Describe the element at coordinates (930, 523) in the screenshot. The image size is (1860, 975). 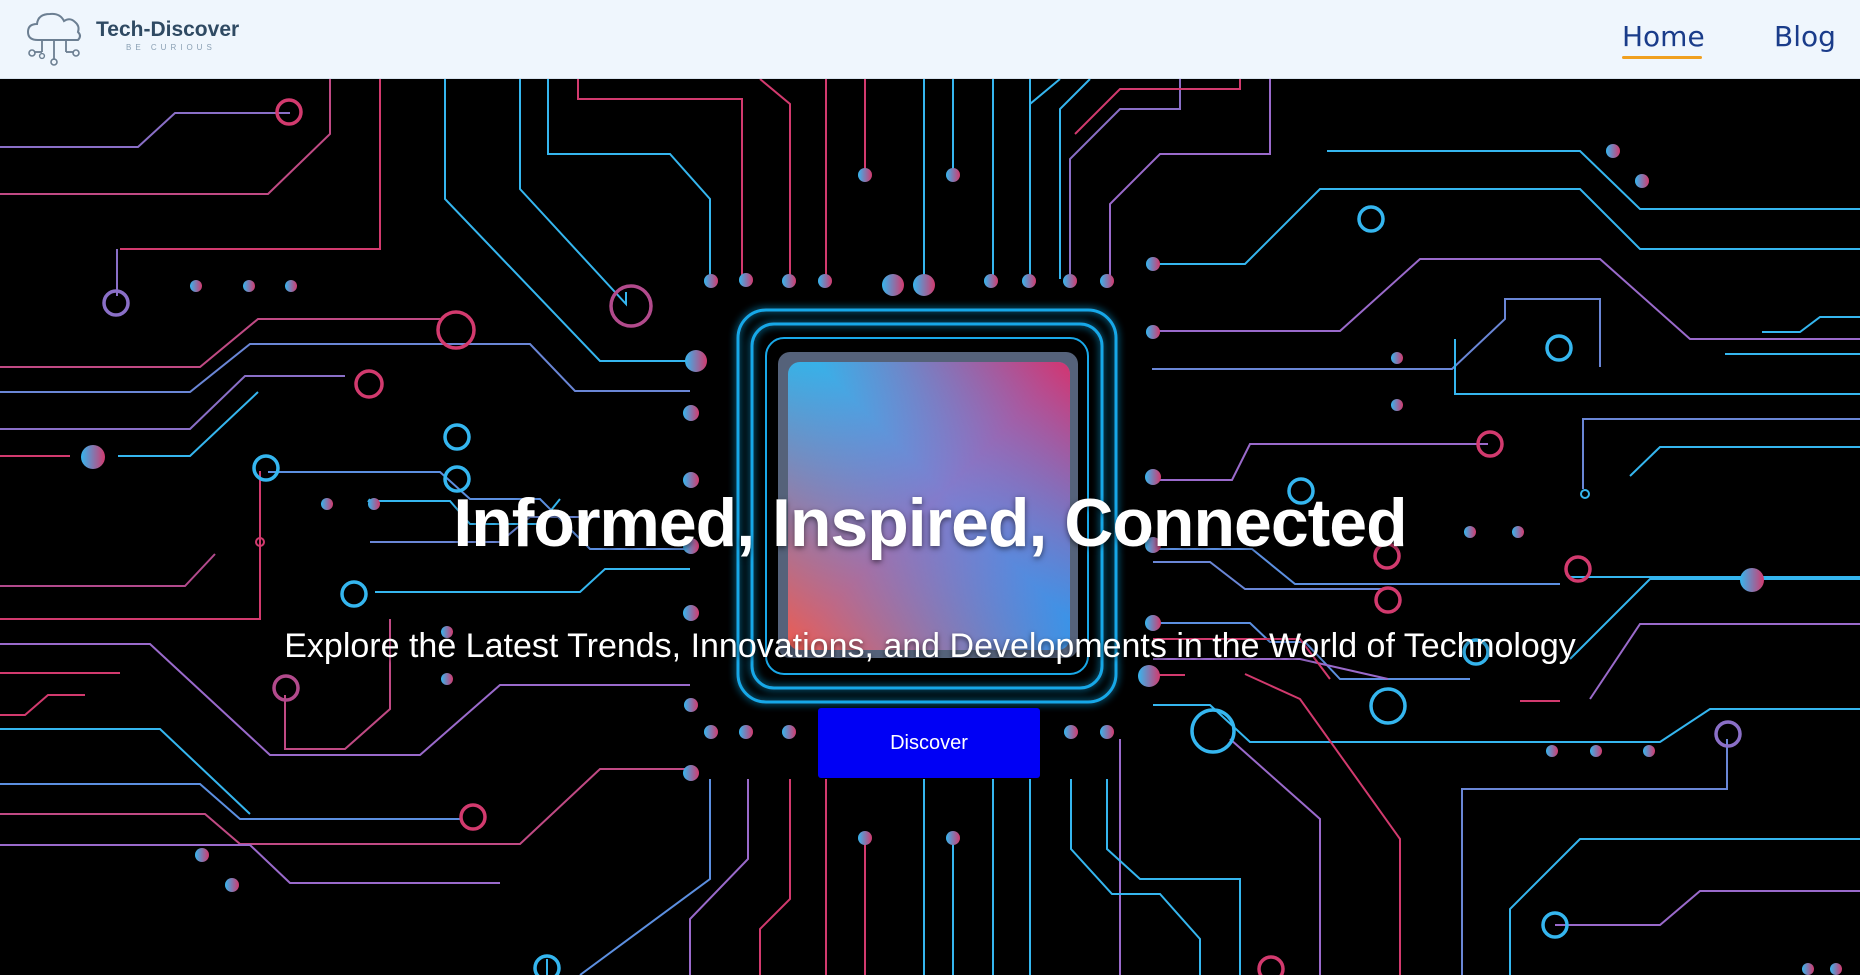
I see `hero-title: Informed, Inspired, Connected` at that location.